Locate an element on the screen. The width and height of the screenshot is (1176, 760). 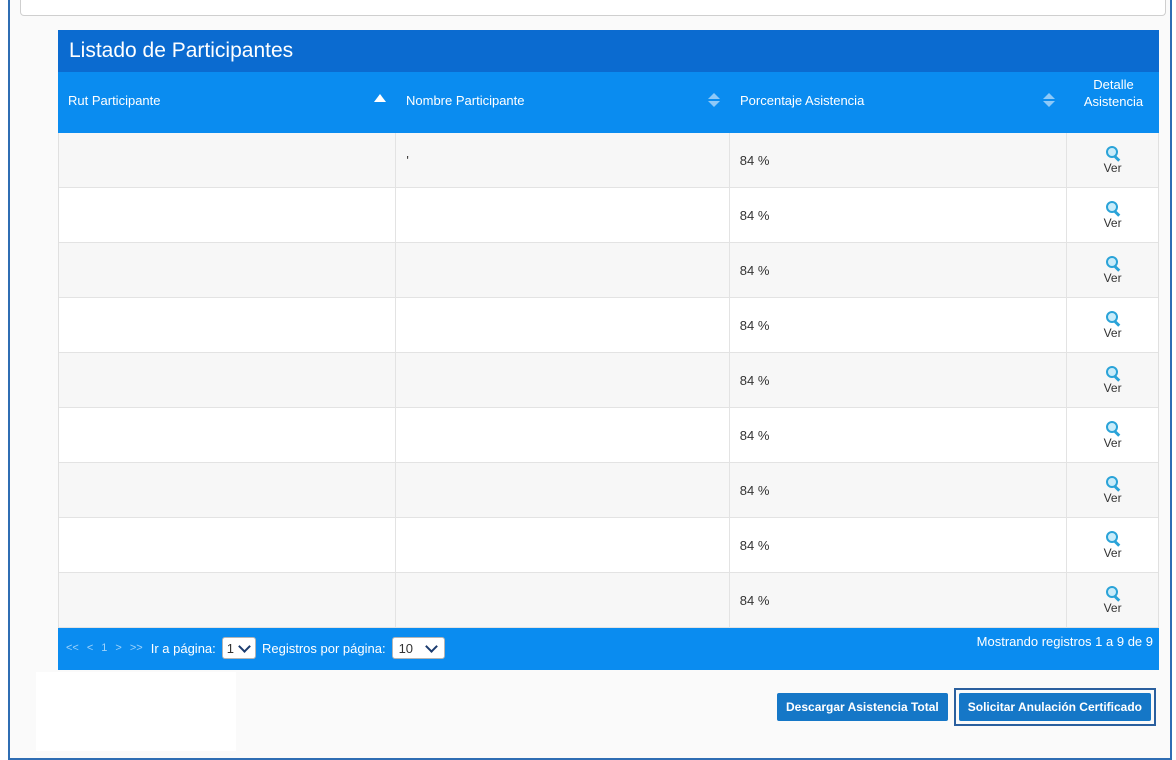
column-header-rut: Rut Participante is located at coordinates (227, 102).